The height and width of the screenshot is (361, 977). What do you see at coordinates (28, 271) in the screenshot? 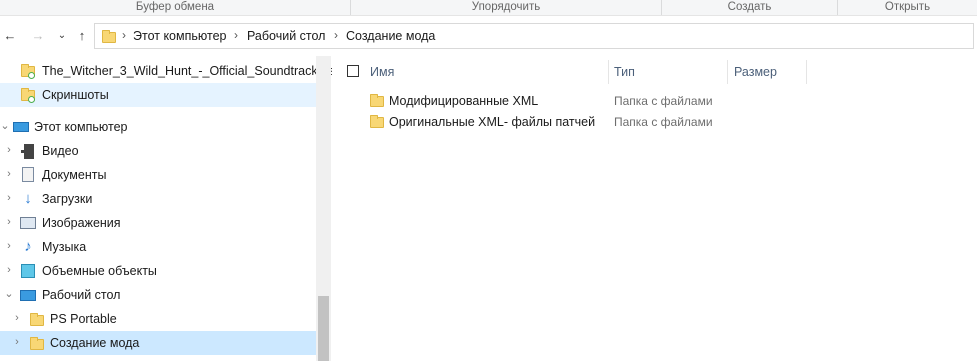
I see `3d-objects-icon` at bounding box center [28, 271].